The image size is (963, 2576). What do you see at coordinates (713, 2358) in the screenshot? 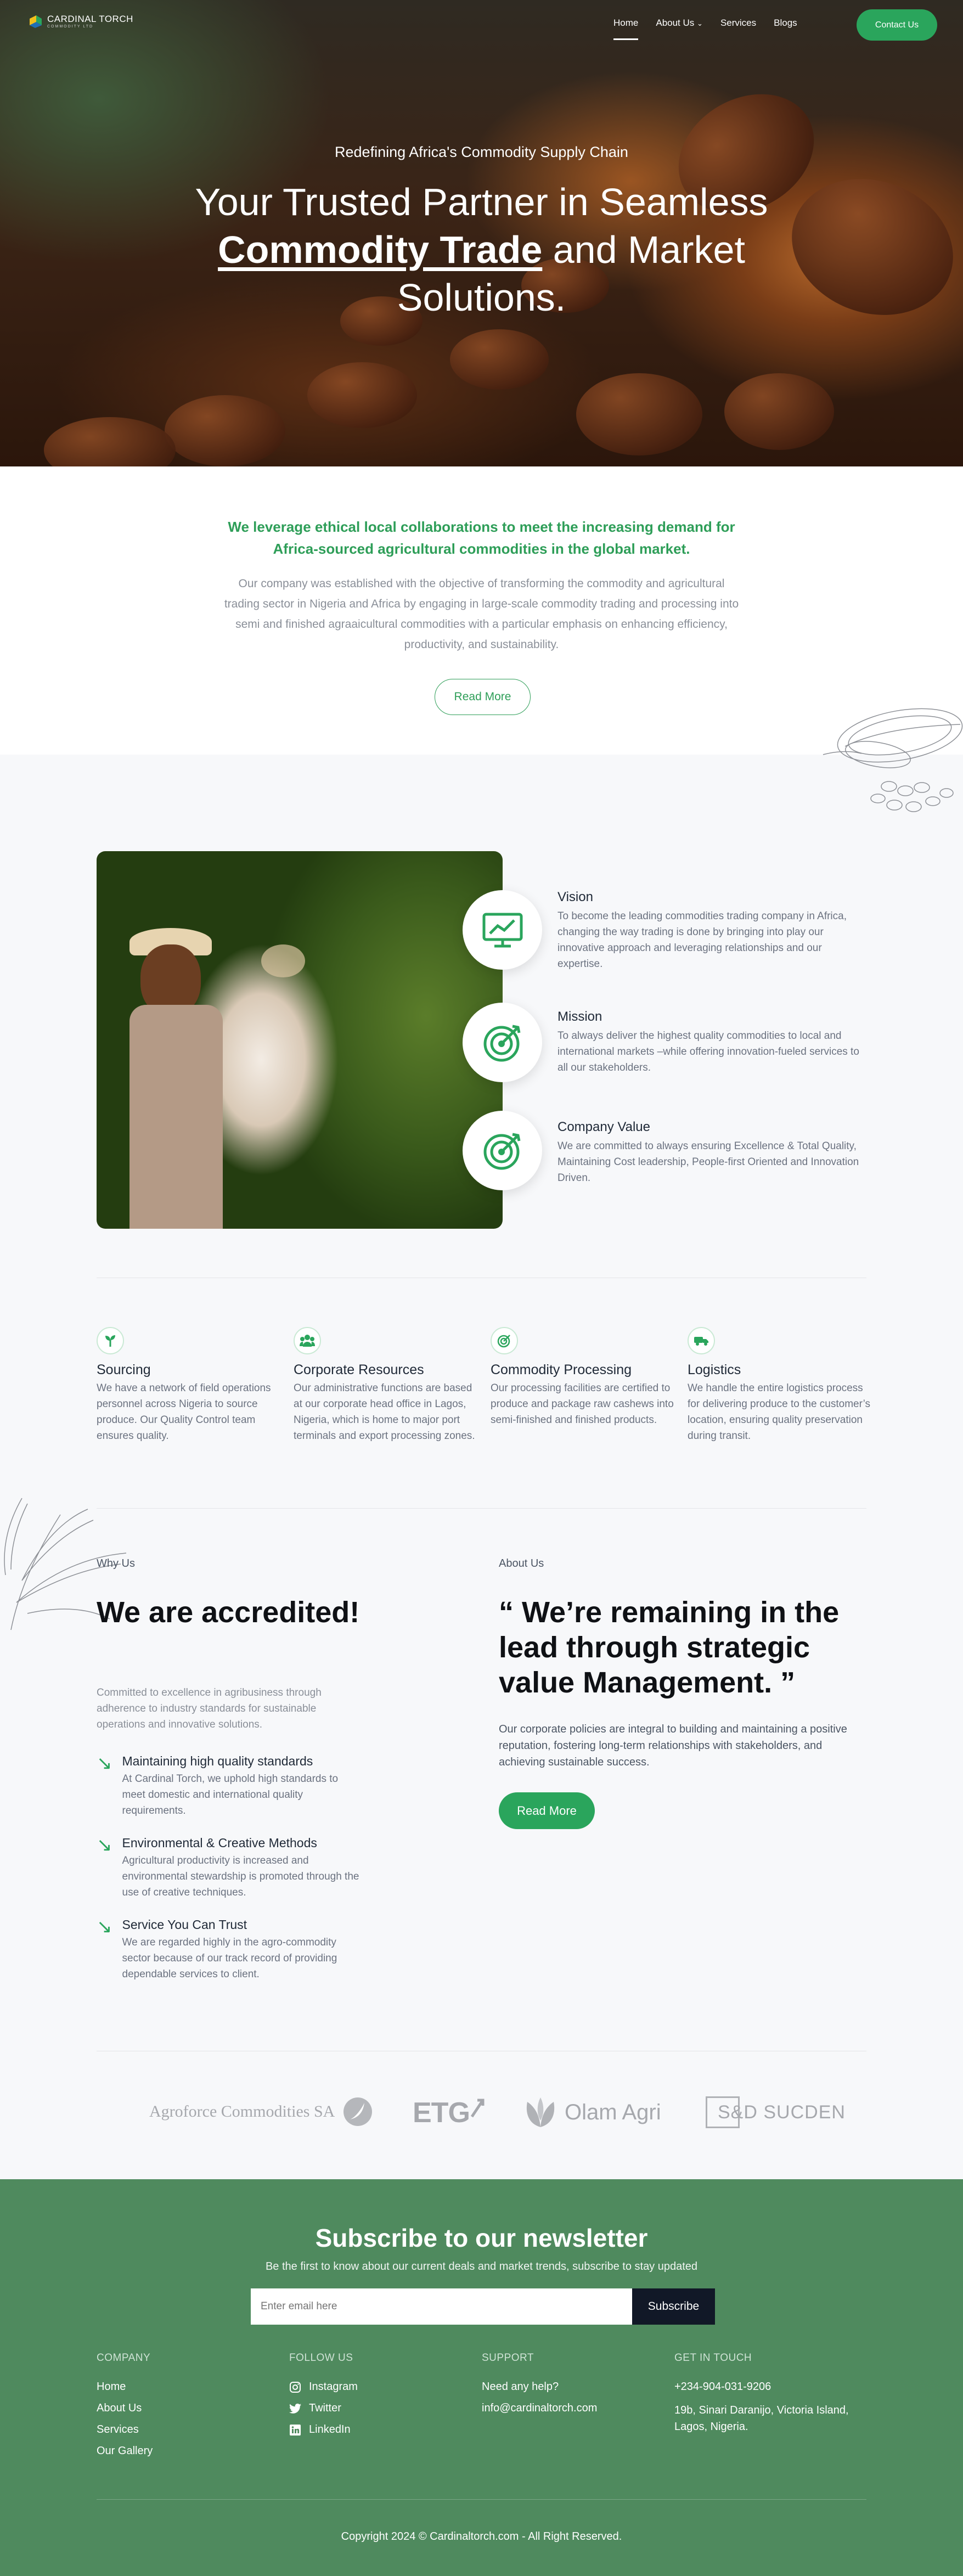
I see `footer-heading: GET IN TOUCH` at bounding box center [713, 2358].